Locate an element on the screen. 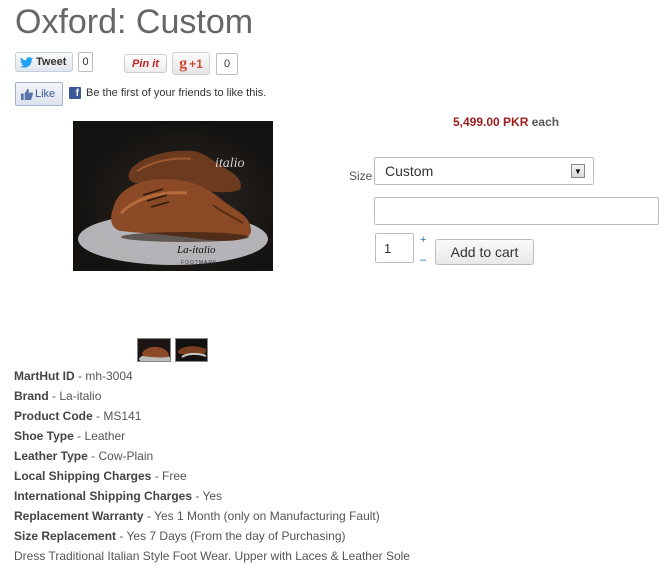 The width and height of the screenshot is (671, 587). tweet-button: Tweet is located at coordinates (44, 62).